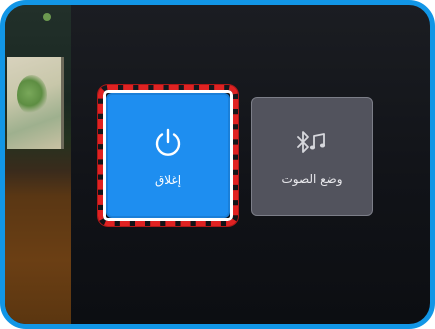 This screenshot has height=329, width=435. What do you see at coordinates (168, 179) in the screenshot?
I see `power-off-label: إغلاق` at bounding box center [168, 179].